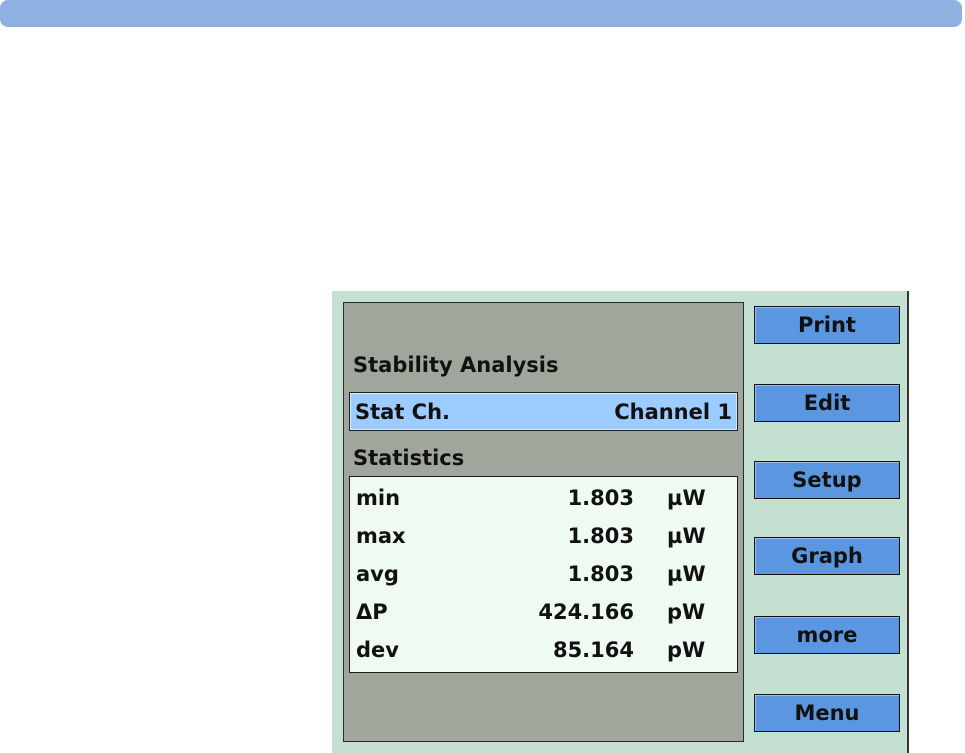 The height and width of the screenshot is (753, 965). Describe the element at coordinates (481, 13) in the screenshot. I see `top-bar` at that location.